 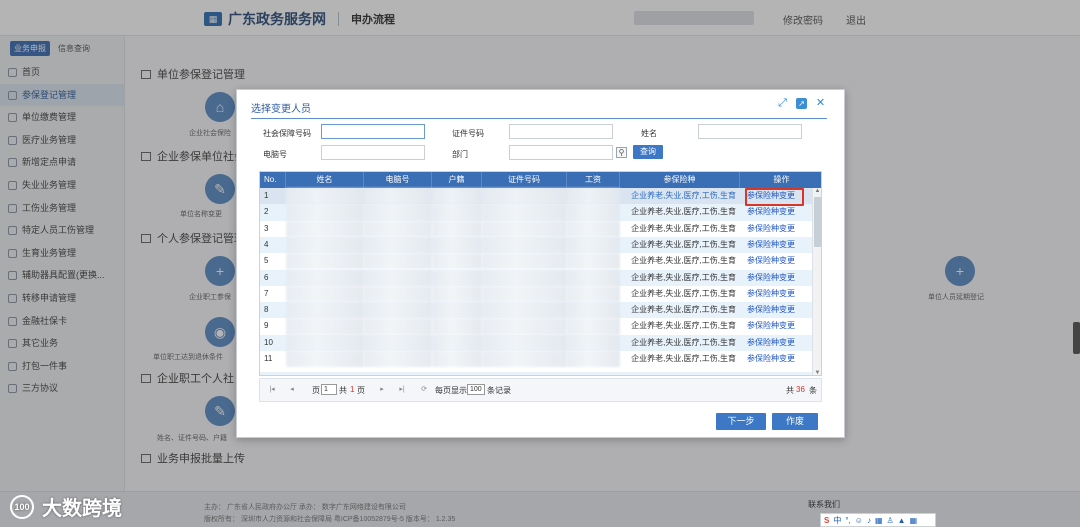 What do you see at coordinates (22, 506) in the screenshot?
I see `watermark-logo-icon: 100` at bounding box center [22, 506].